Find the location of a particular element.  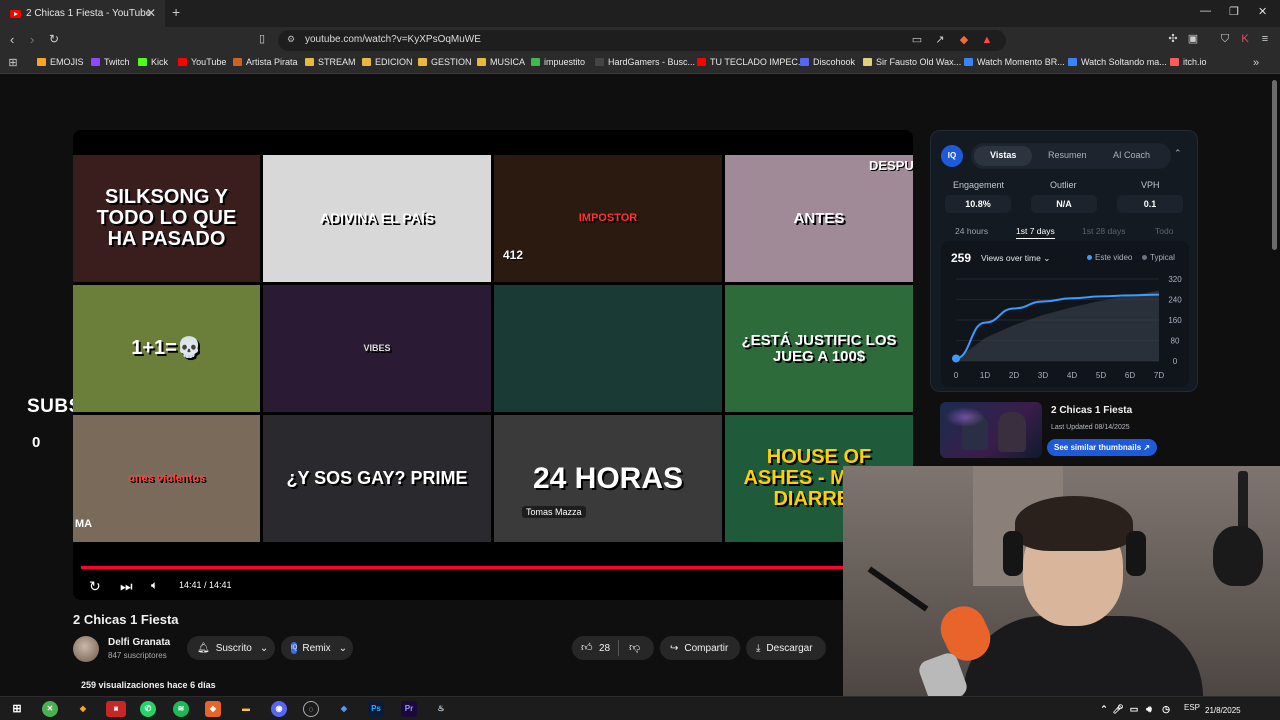

reload-icon: ↻ is located at coordinates (54, 39).